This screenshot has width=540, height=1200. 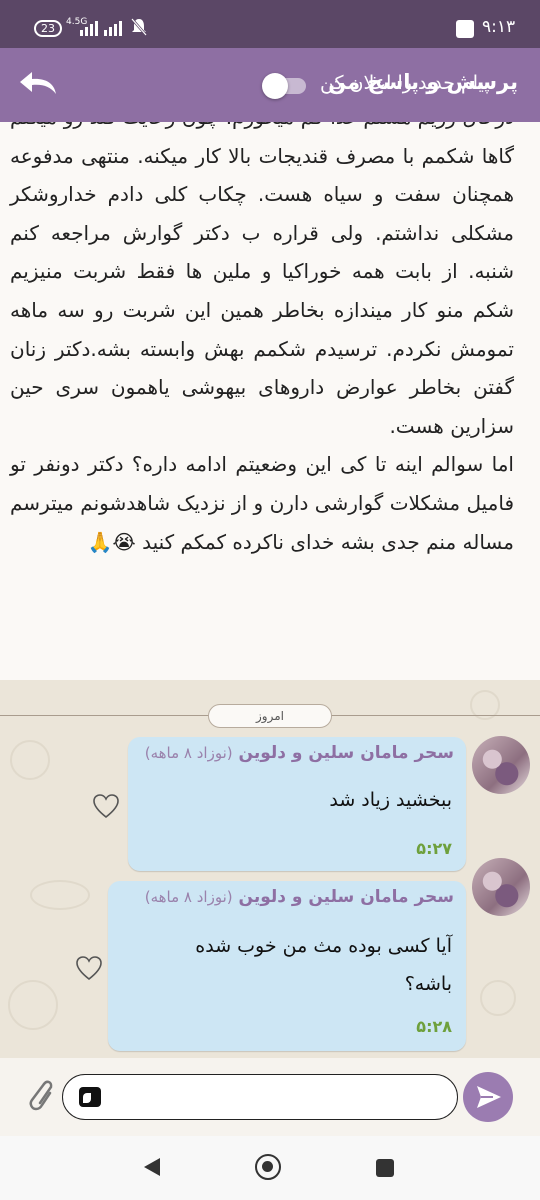 What do you see at coordinates (385, 1168) in the screenshot?
I see `nav-recents-icon` at bounding box center [385, 1168].